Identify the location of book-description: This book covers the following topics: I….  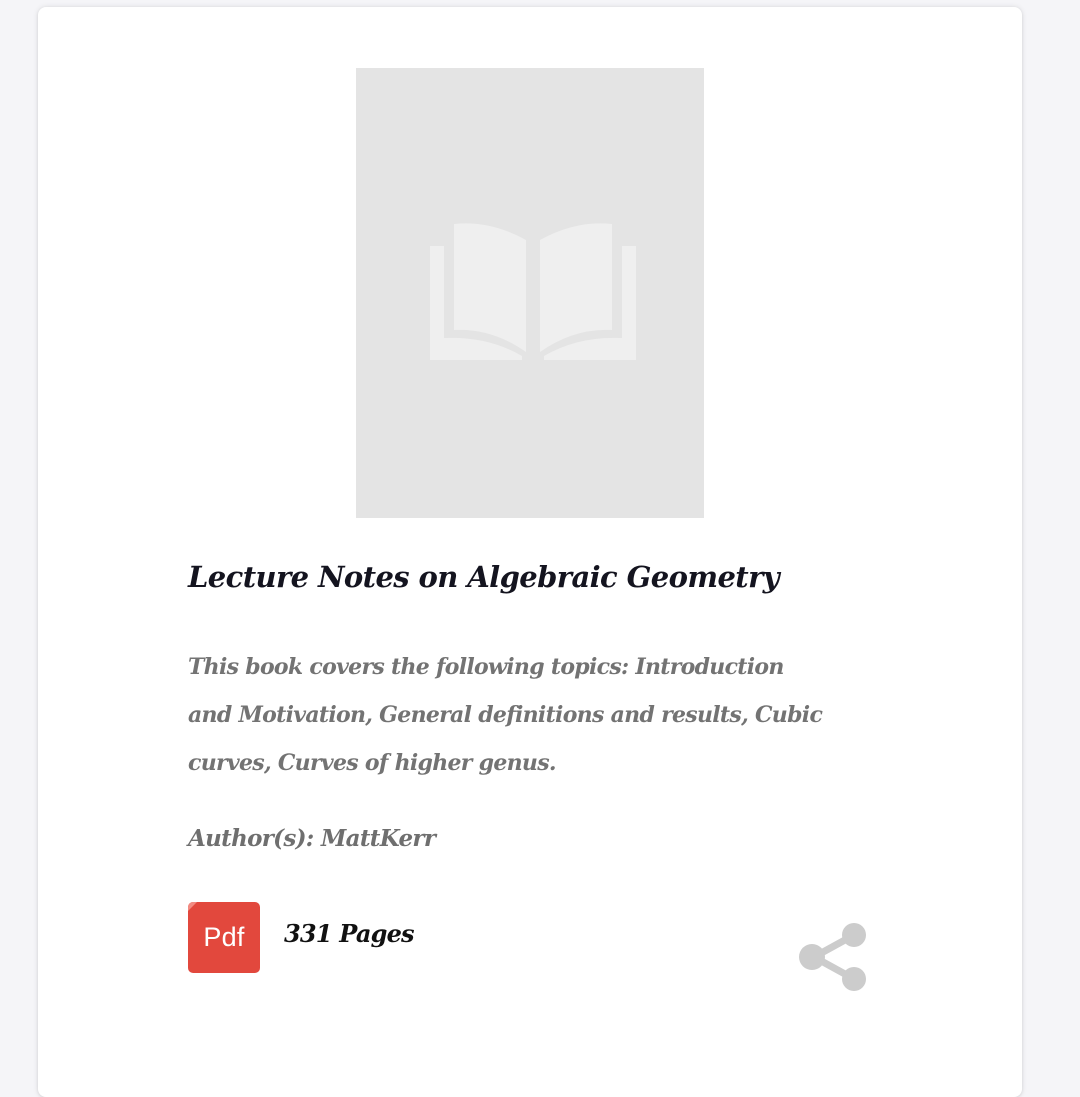
(505, 715).